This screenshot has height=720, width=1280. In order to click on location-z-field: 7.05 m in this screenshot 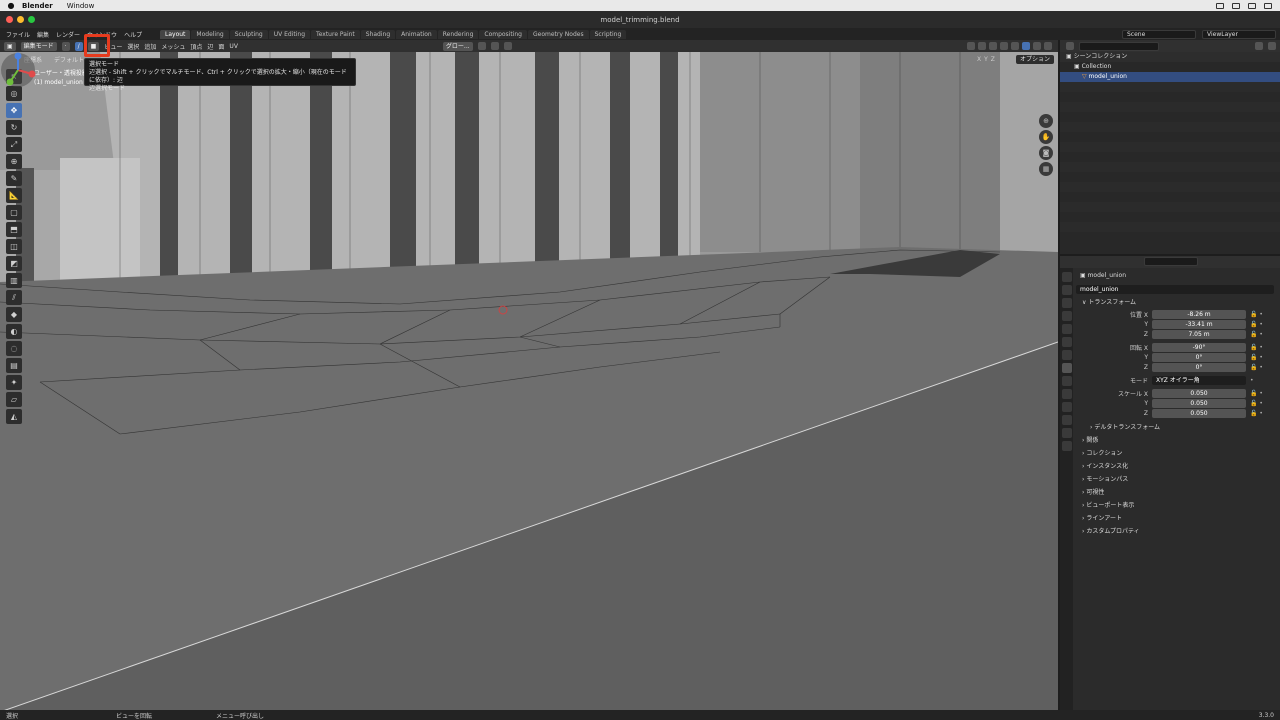, I will do `click(1199, 334)`.